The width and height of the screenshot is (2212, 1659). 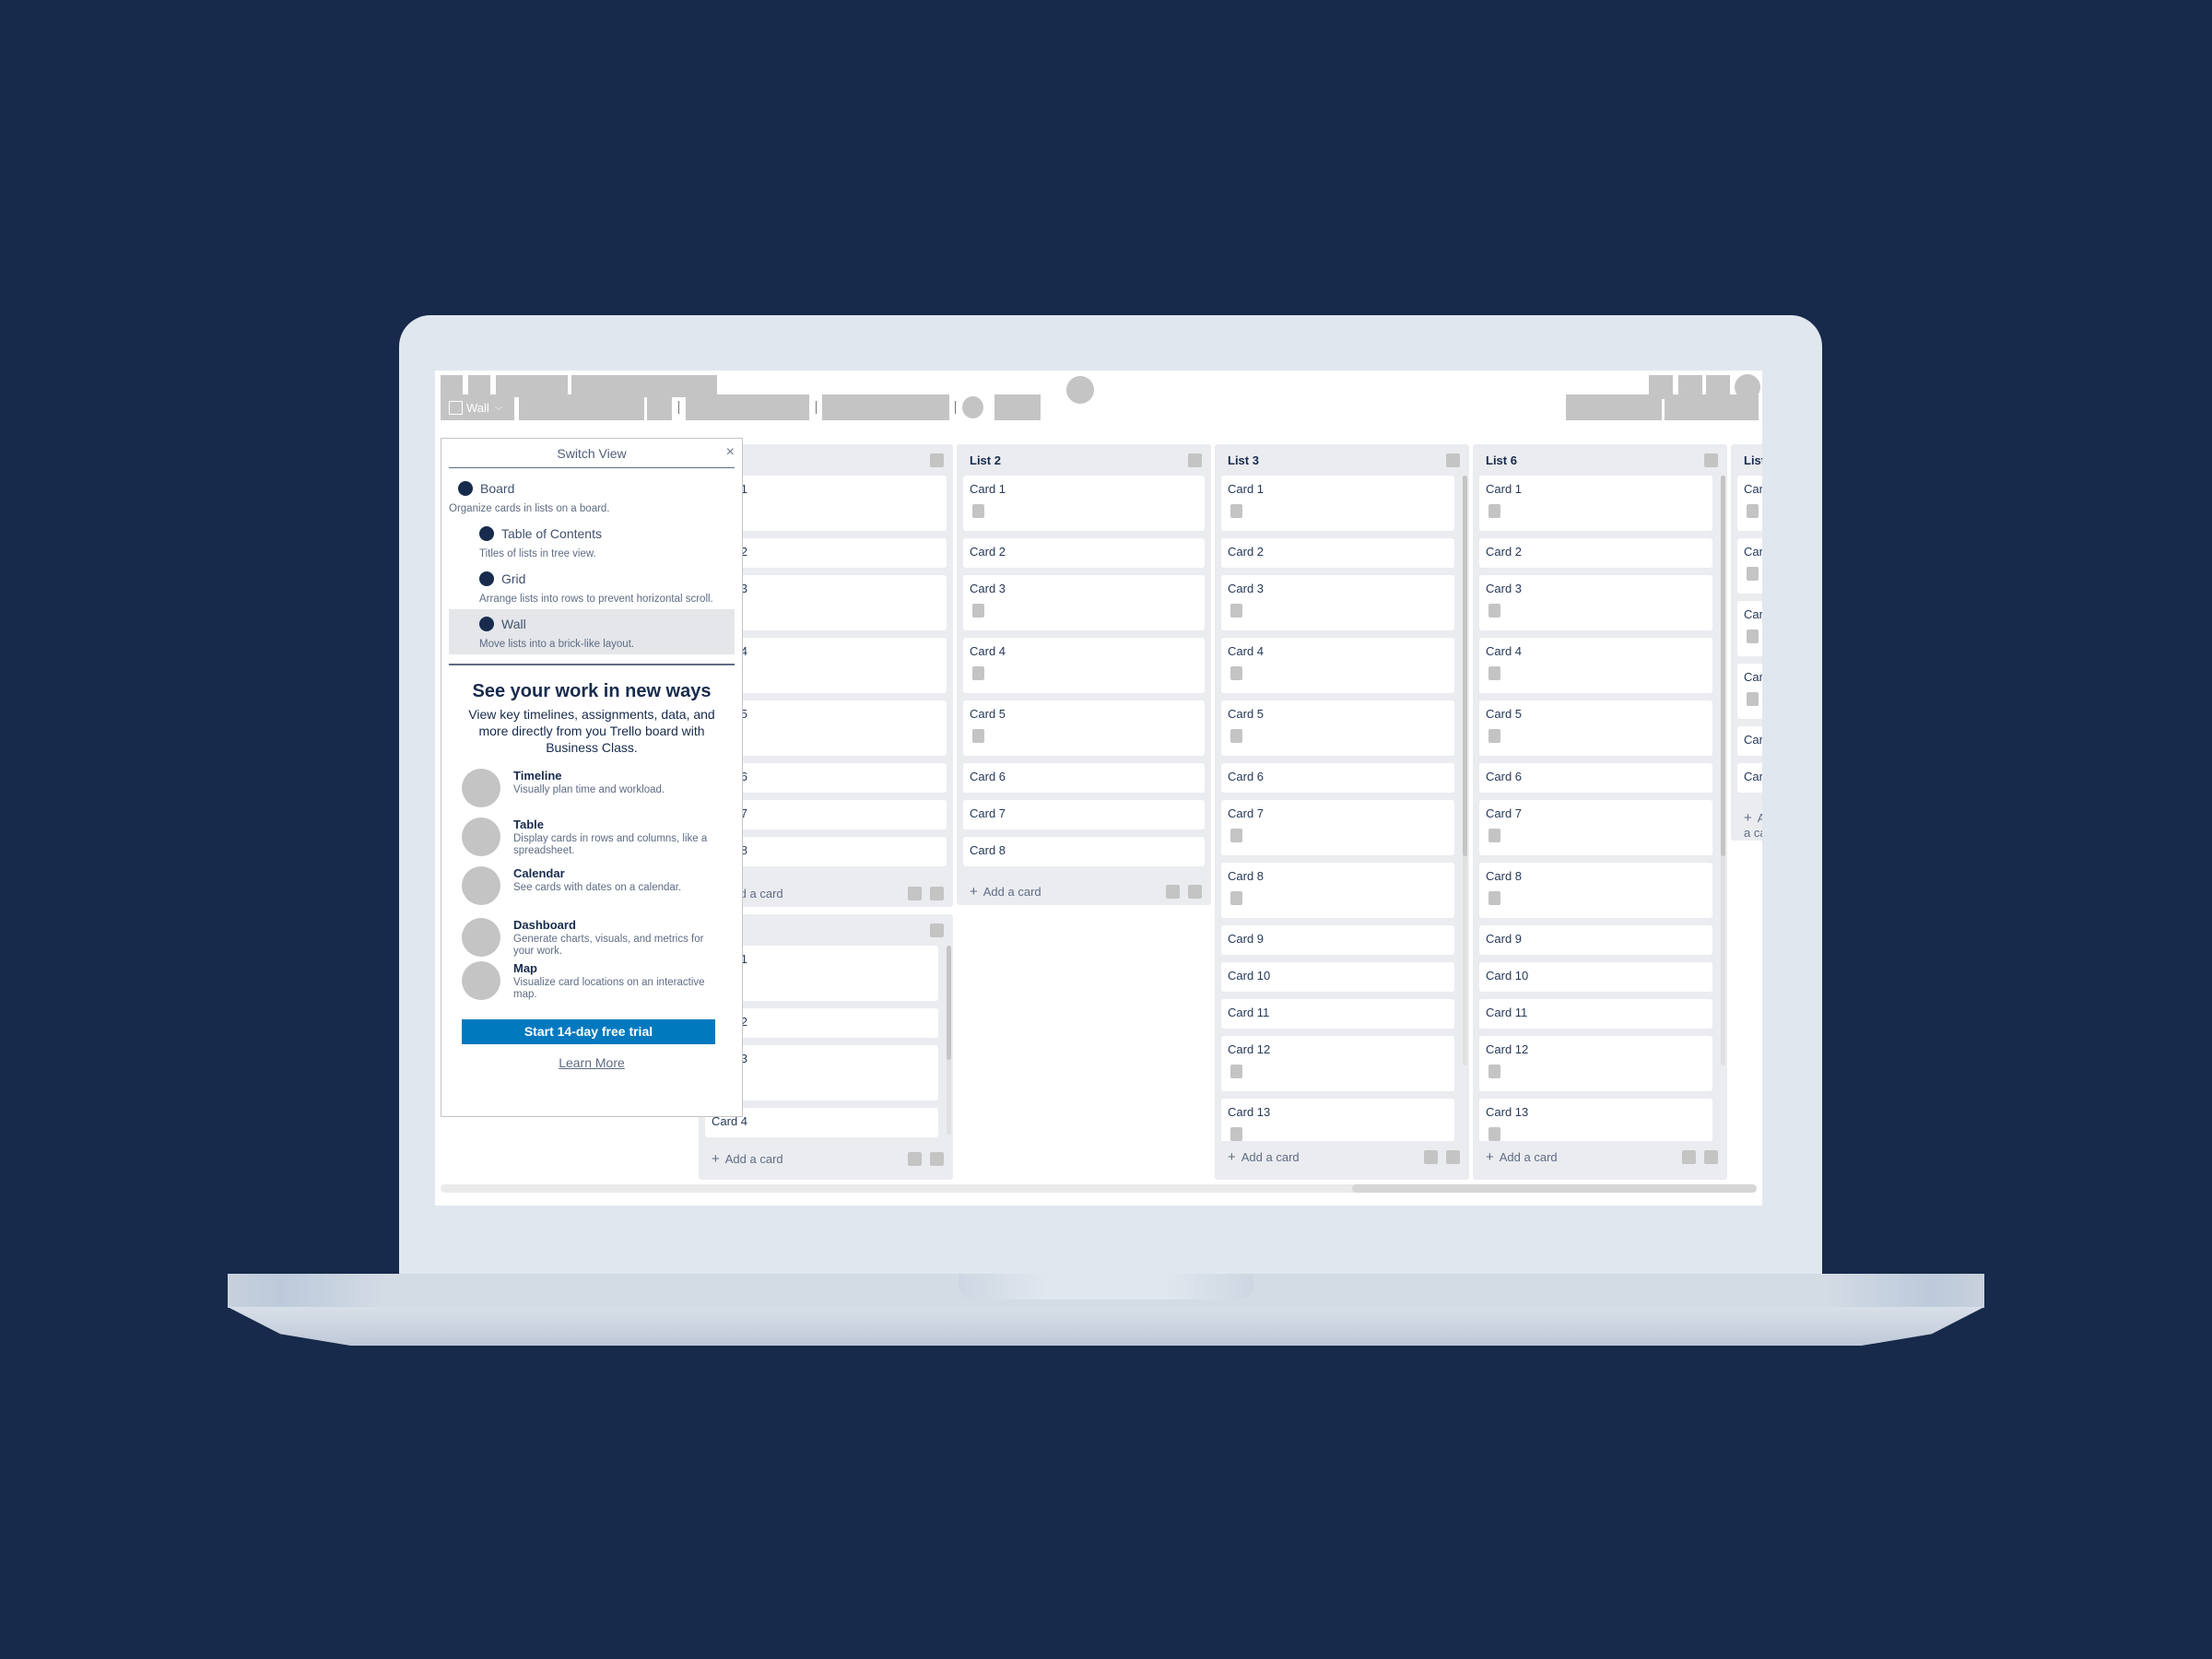 I want to click on laptop-base, so click(x=1106, y=1326).